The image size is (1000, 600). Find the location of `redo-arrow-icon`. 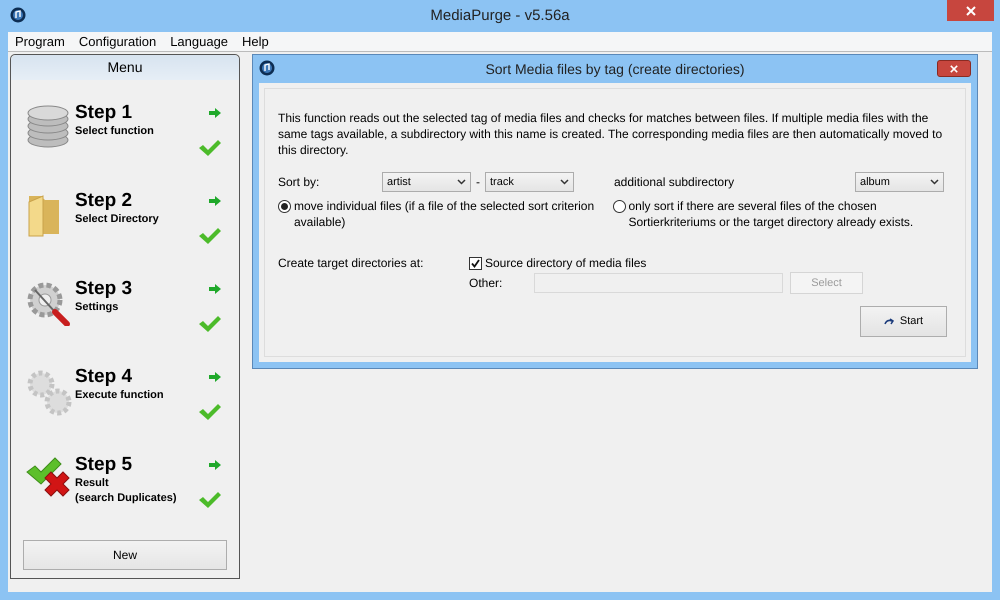

redo-arrow-icon is located at coordinates (890, 322).